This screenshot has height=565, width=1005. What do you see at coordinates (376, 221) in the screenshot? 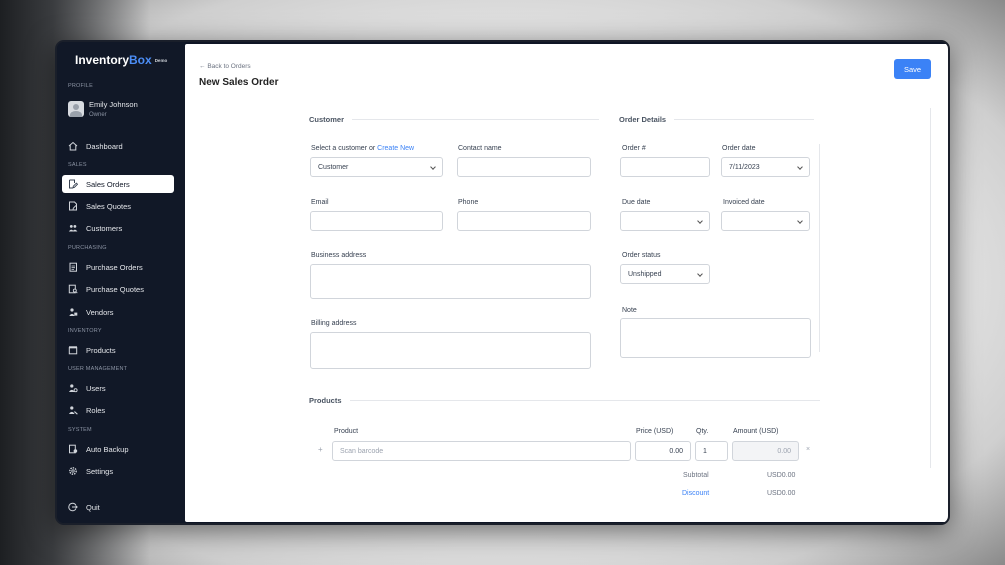
I see `email-field` at bounding box center [376, 221].